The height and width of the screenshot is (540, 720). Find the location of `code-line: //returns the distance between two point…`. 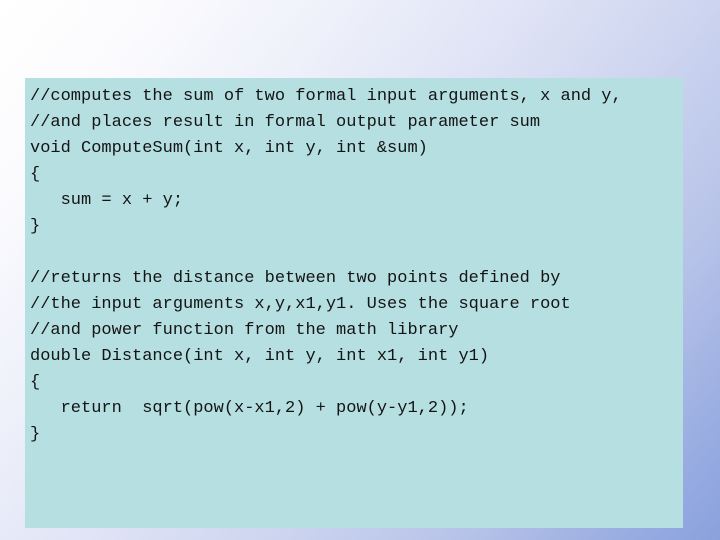

code-line: //returns the distance between two point… is located at coordinates (295, 278).